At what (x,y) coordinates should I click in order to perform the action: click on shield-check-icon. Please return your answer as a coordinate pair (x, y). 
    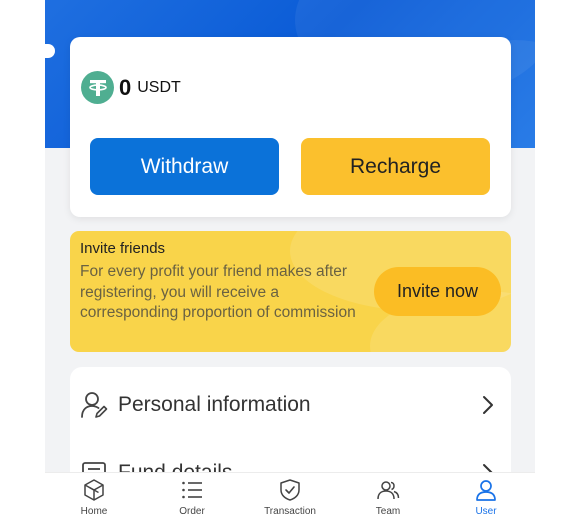
    Looking at the image, I should click on (290, 490).